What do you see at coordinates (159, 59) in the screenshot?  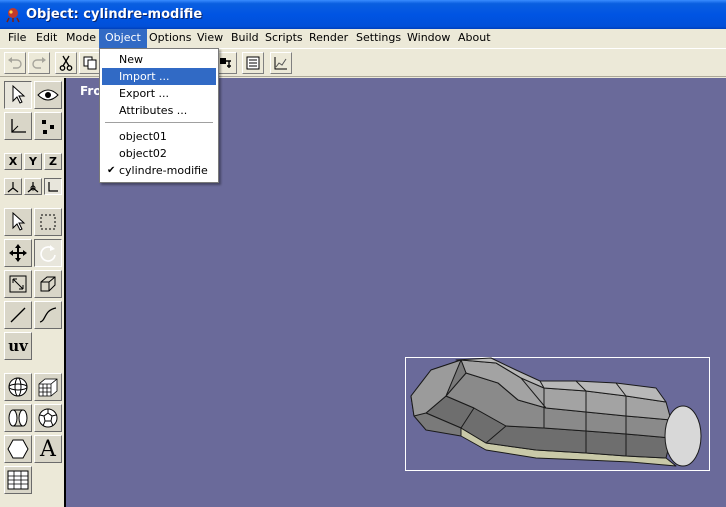 I see `menu-item-new: New` at bounding box center [159, 59].